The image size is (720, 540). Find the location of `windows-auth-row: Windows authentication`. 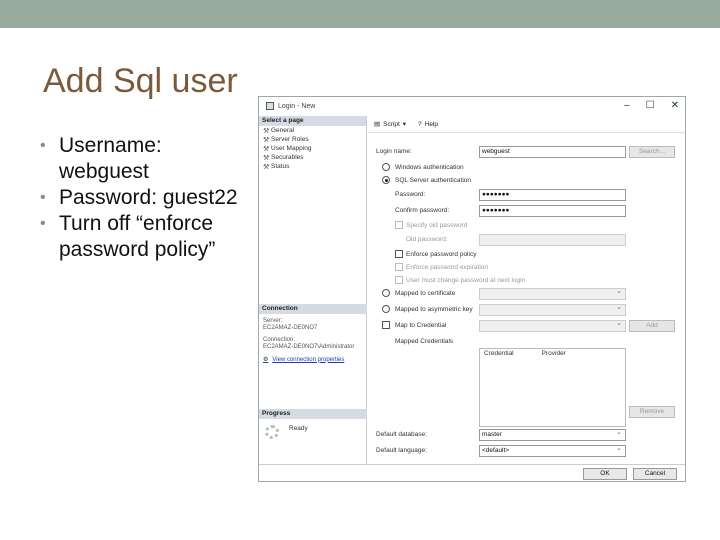

windows-auth-row: Windows authentication is located at coordinates (526, 168).